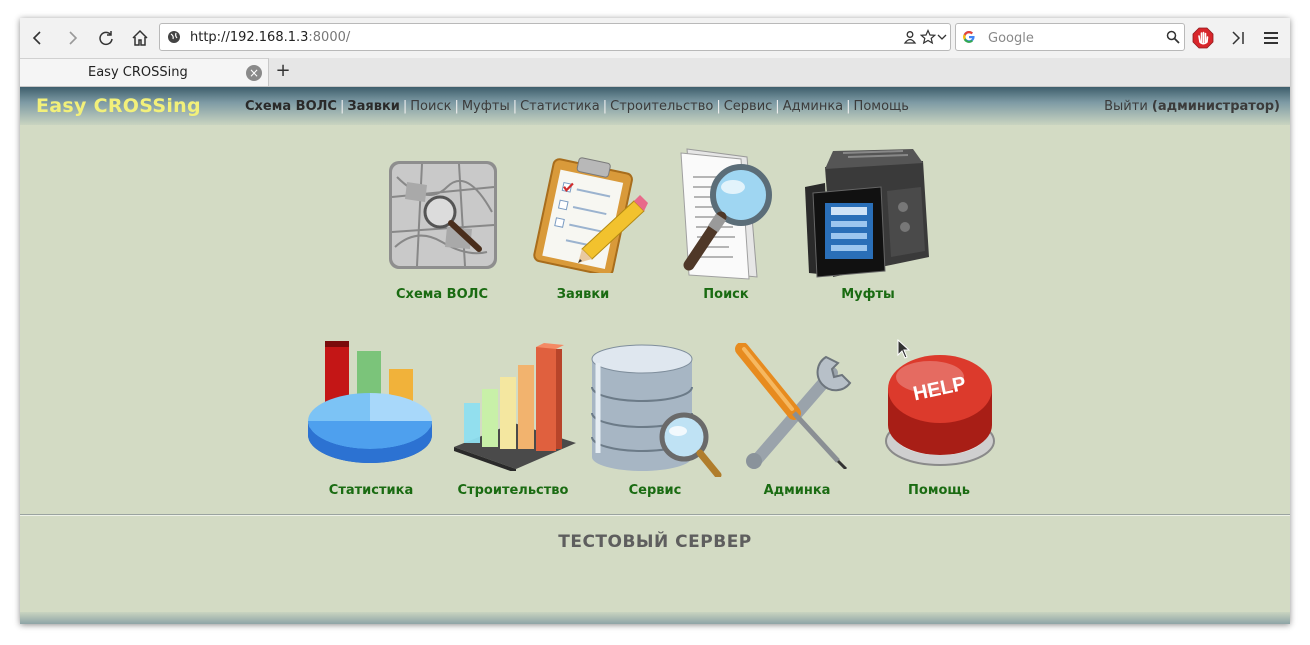 Image resolution: width=1310 pixels, height=645 pixels. I want to click on back-arrow-icon, so click(36, 38).